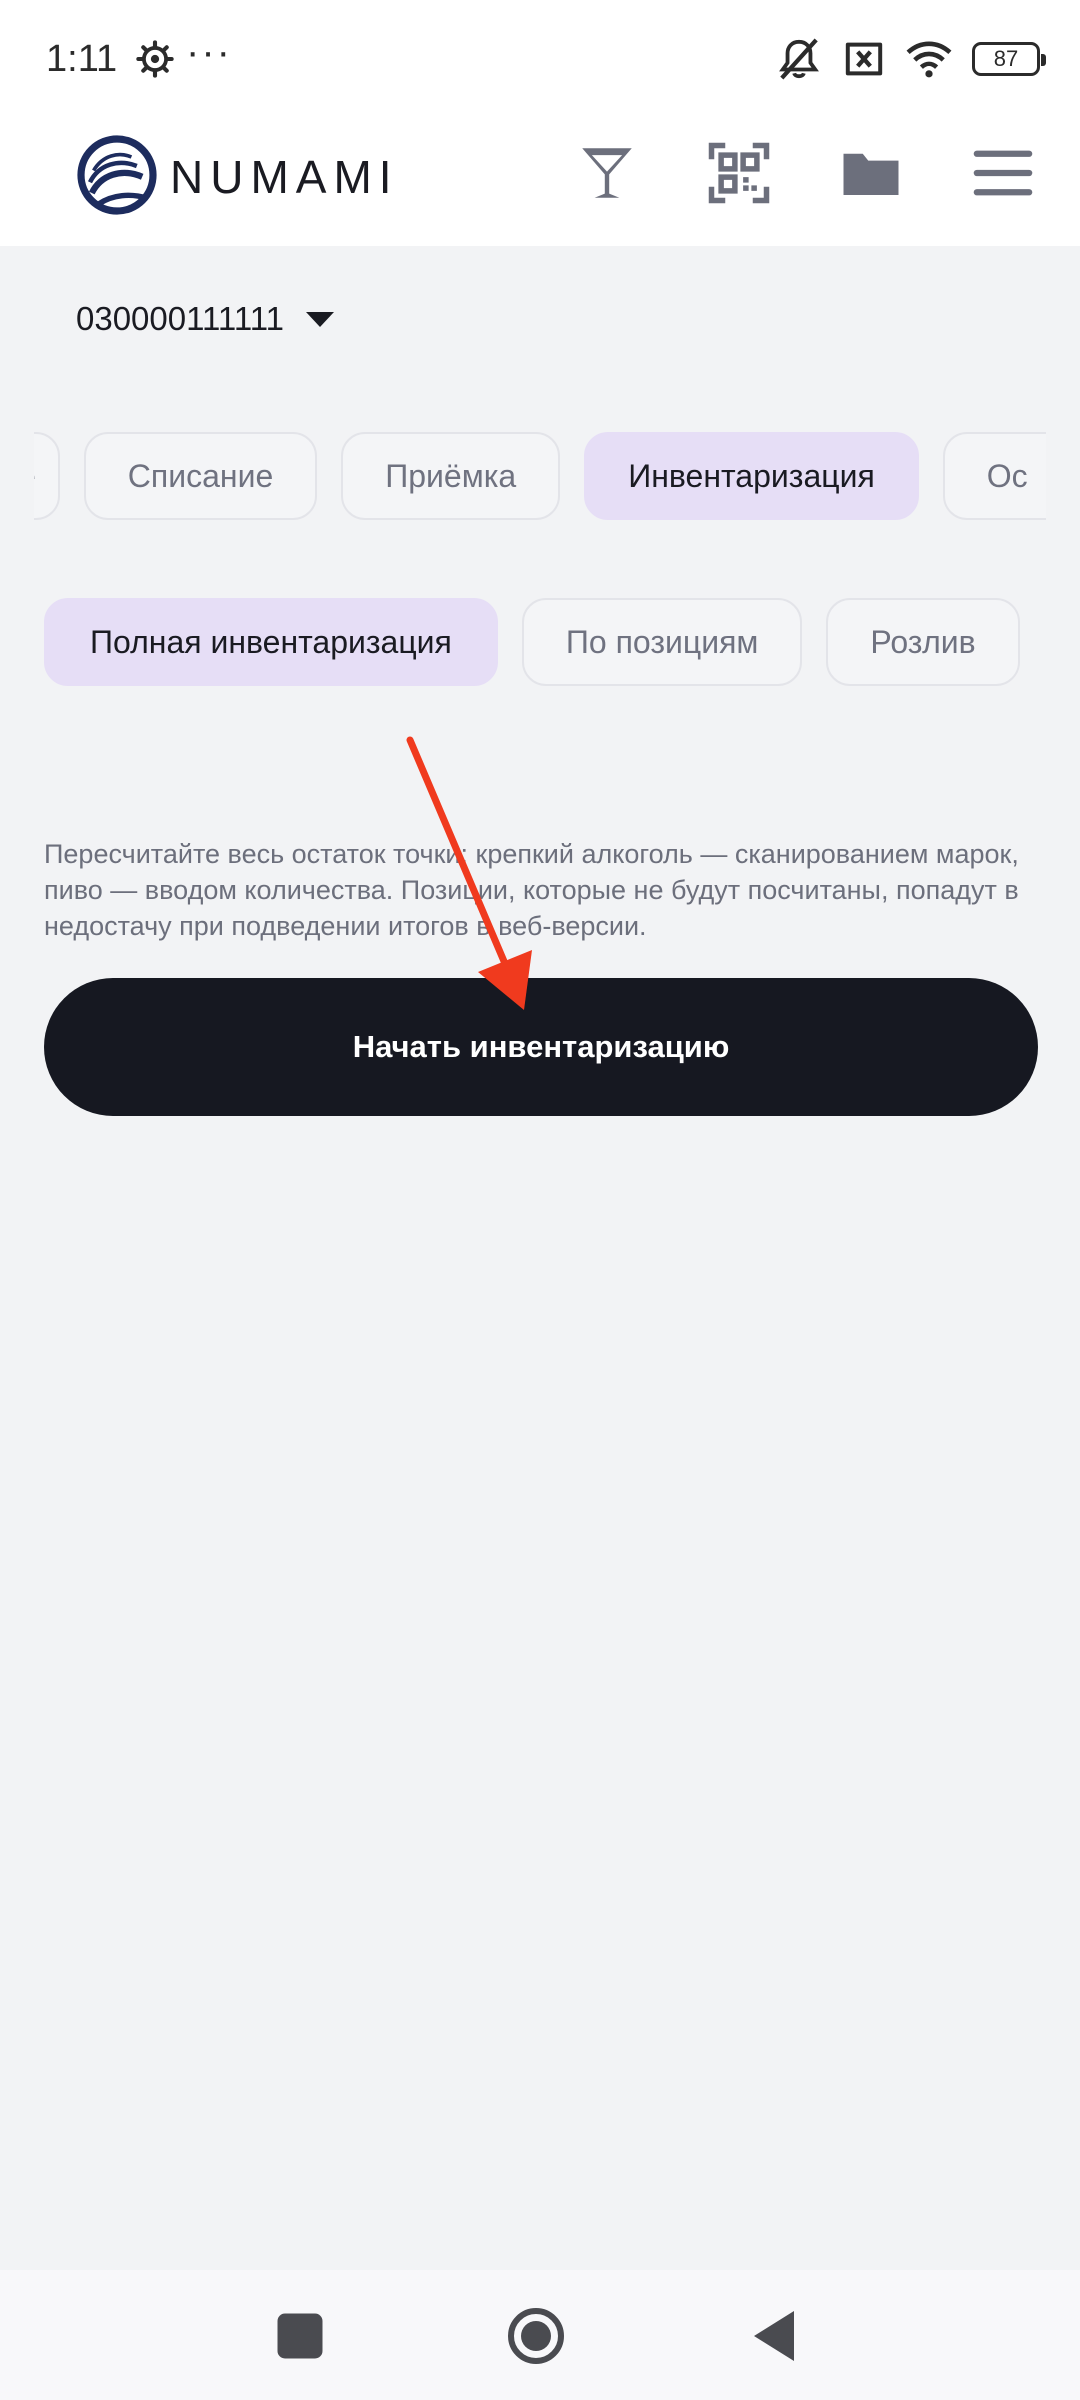 This screenshot has width=1080, height=2400. Describe the element at coordinates (540, 60) in the screenshot. I see `status-bar: 1:11 ··· 87` at that location.